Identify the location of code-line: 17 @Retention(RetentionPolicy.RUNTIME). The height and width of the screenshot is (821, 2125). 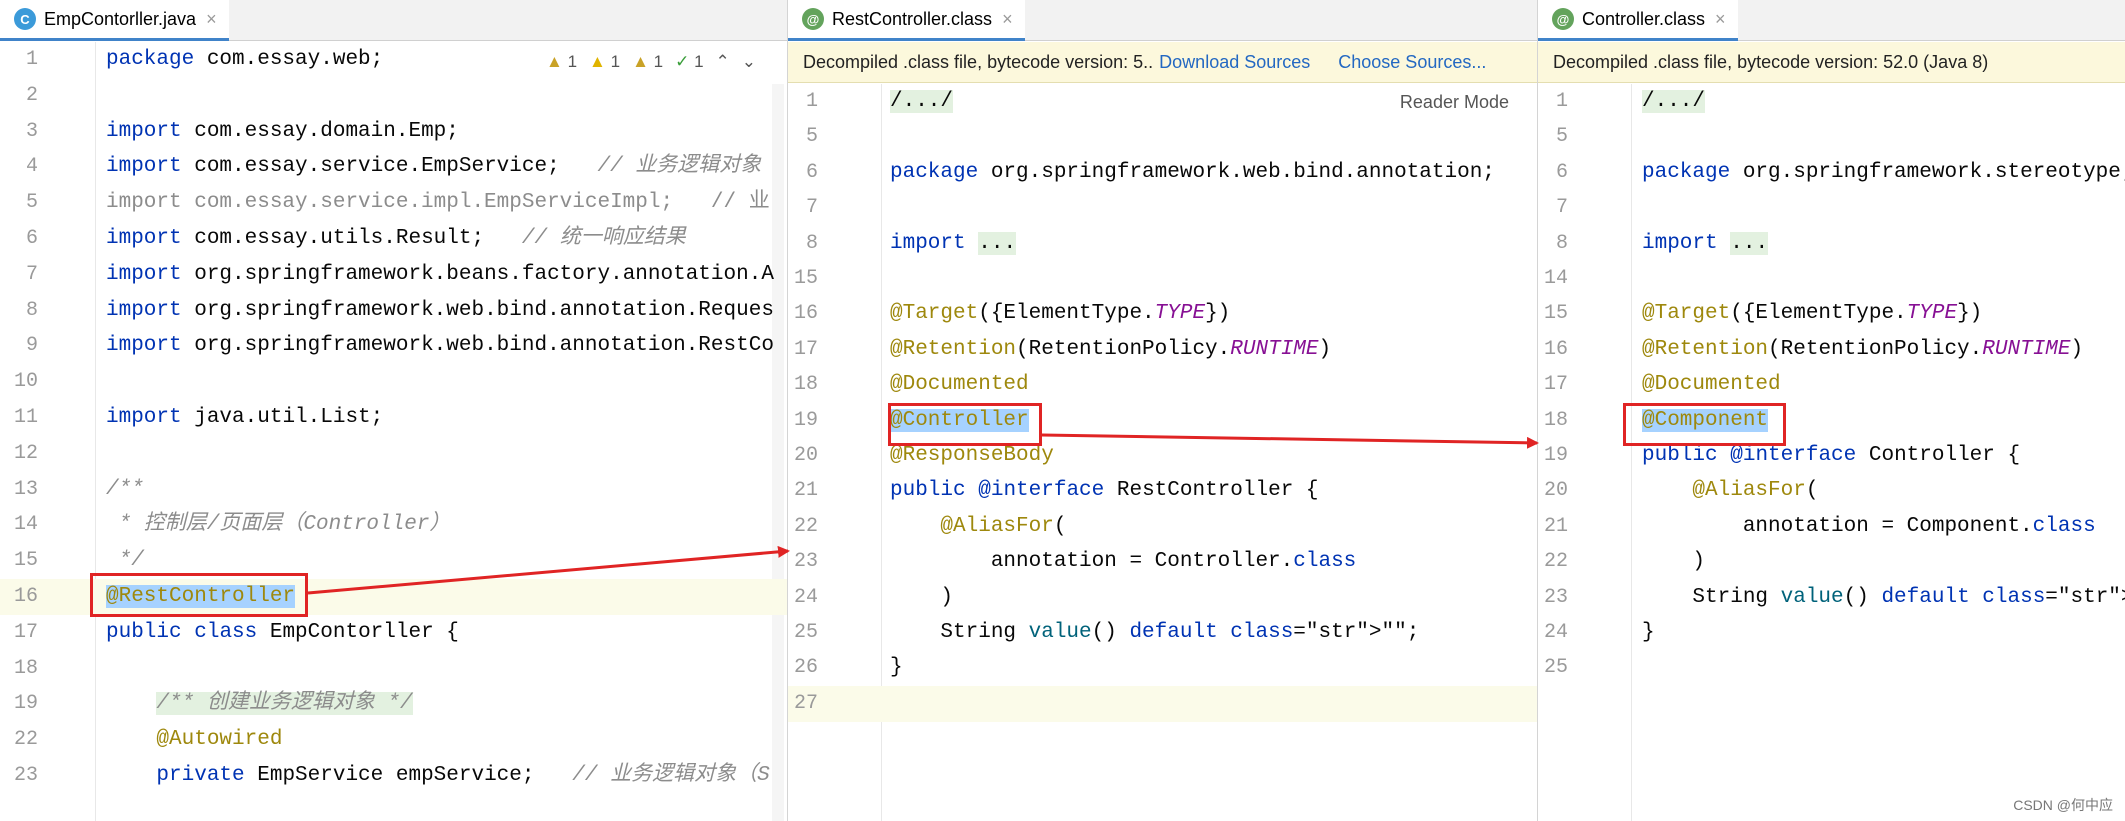
(1162, 350).